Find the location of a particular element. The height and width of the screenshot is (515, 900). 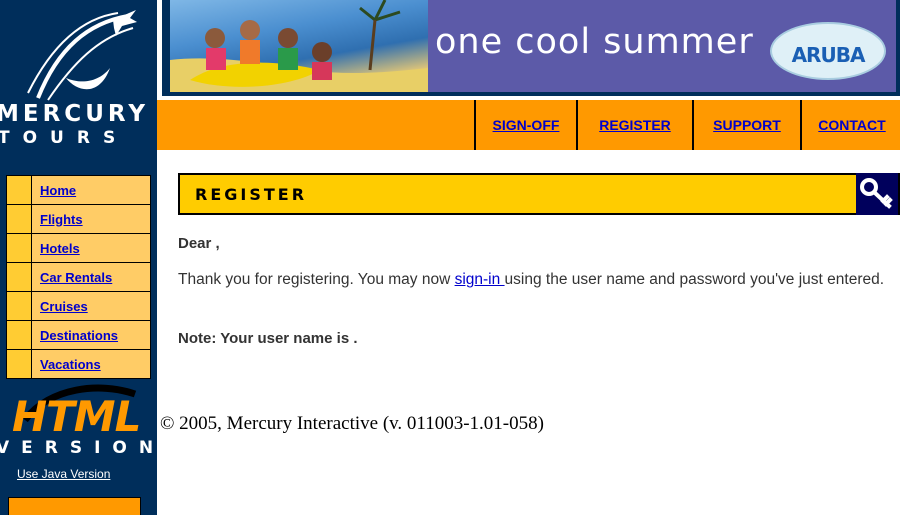

sidebar-bottom-box is located at coordinates (74, 506).